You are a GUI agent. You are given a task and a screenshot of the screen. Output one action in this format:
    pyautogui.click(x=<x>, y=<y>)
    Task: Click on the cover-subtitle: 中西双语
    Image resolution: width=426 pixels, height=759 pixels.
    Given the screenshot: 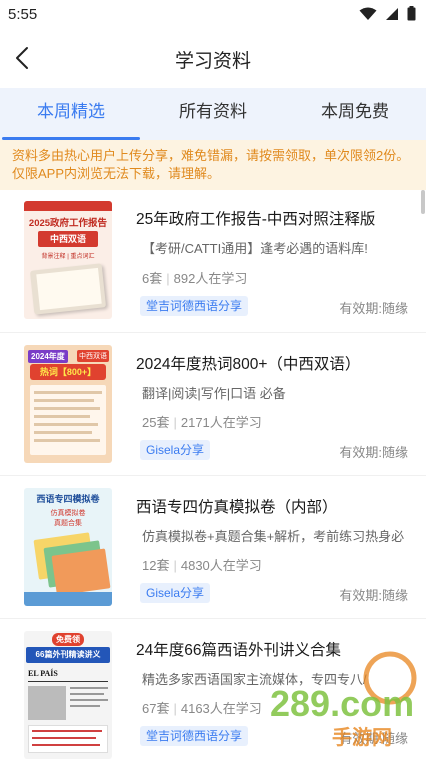 What is the action you would take?
    pyautogui.click(x=68, y=239)
    